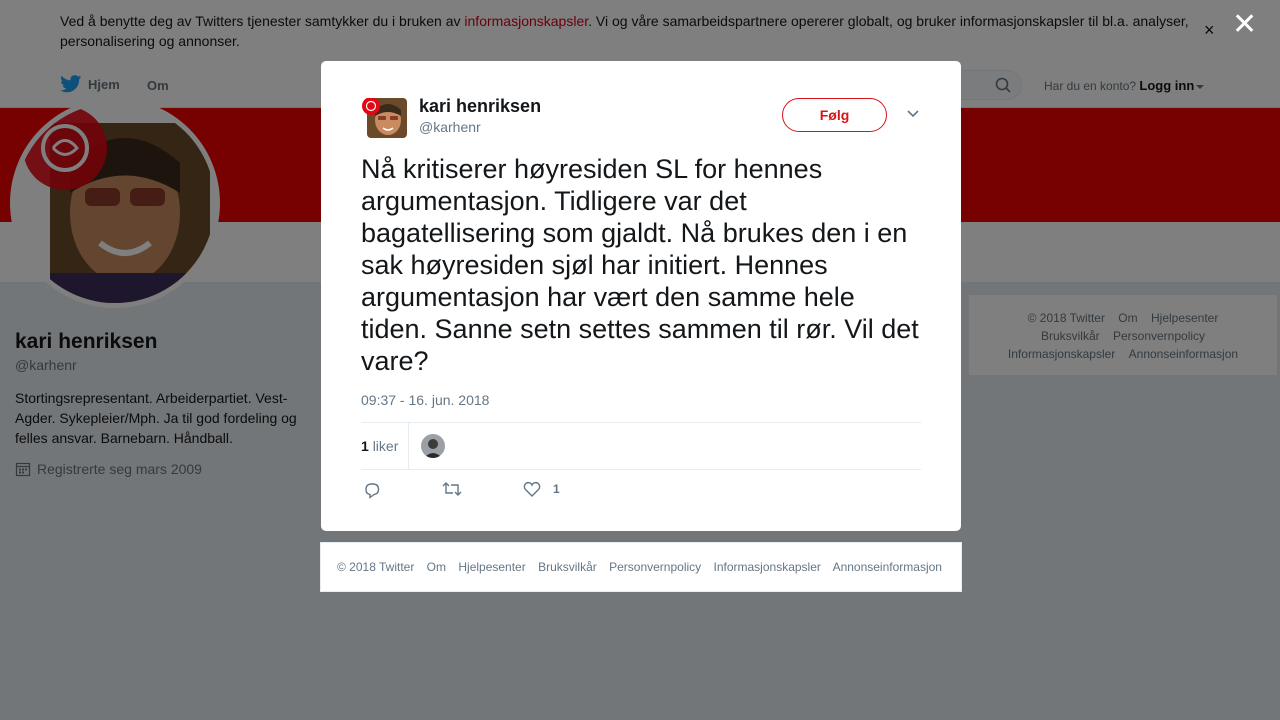 Image resolution: width=1280 pixels, height=720 pixels. What do you see at coordinates (567, 567) in the screenshot?
I see `footer-link-terms: Bruksvilkår` at bounding box center [567, 567].